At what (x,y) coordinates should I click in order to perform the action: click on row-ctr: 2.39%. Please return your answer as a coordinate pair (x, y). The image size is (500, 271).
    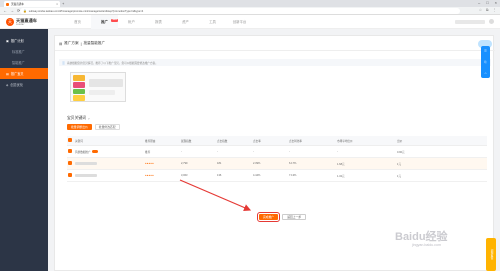
    Looking at the image, I should click on (257, 163).